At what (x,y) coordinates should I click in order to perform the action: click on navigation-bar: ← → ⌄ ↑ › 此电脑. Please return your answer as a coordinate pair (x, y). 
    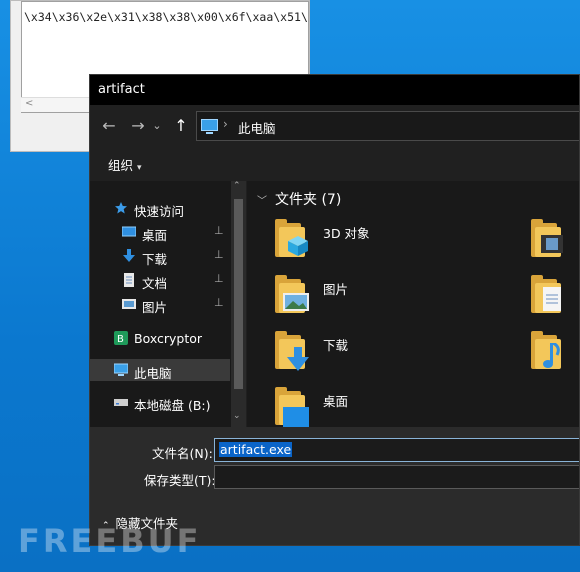
    Looking at the image, I should click on (334, 126).